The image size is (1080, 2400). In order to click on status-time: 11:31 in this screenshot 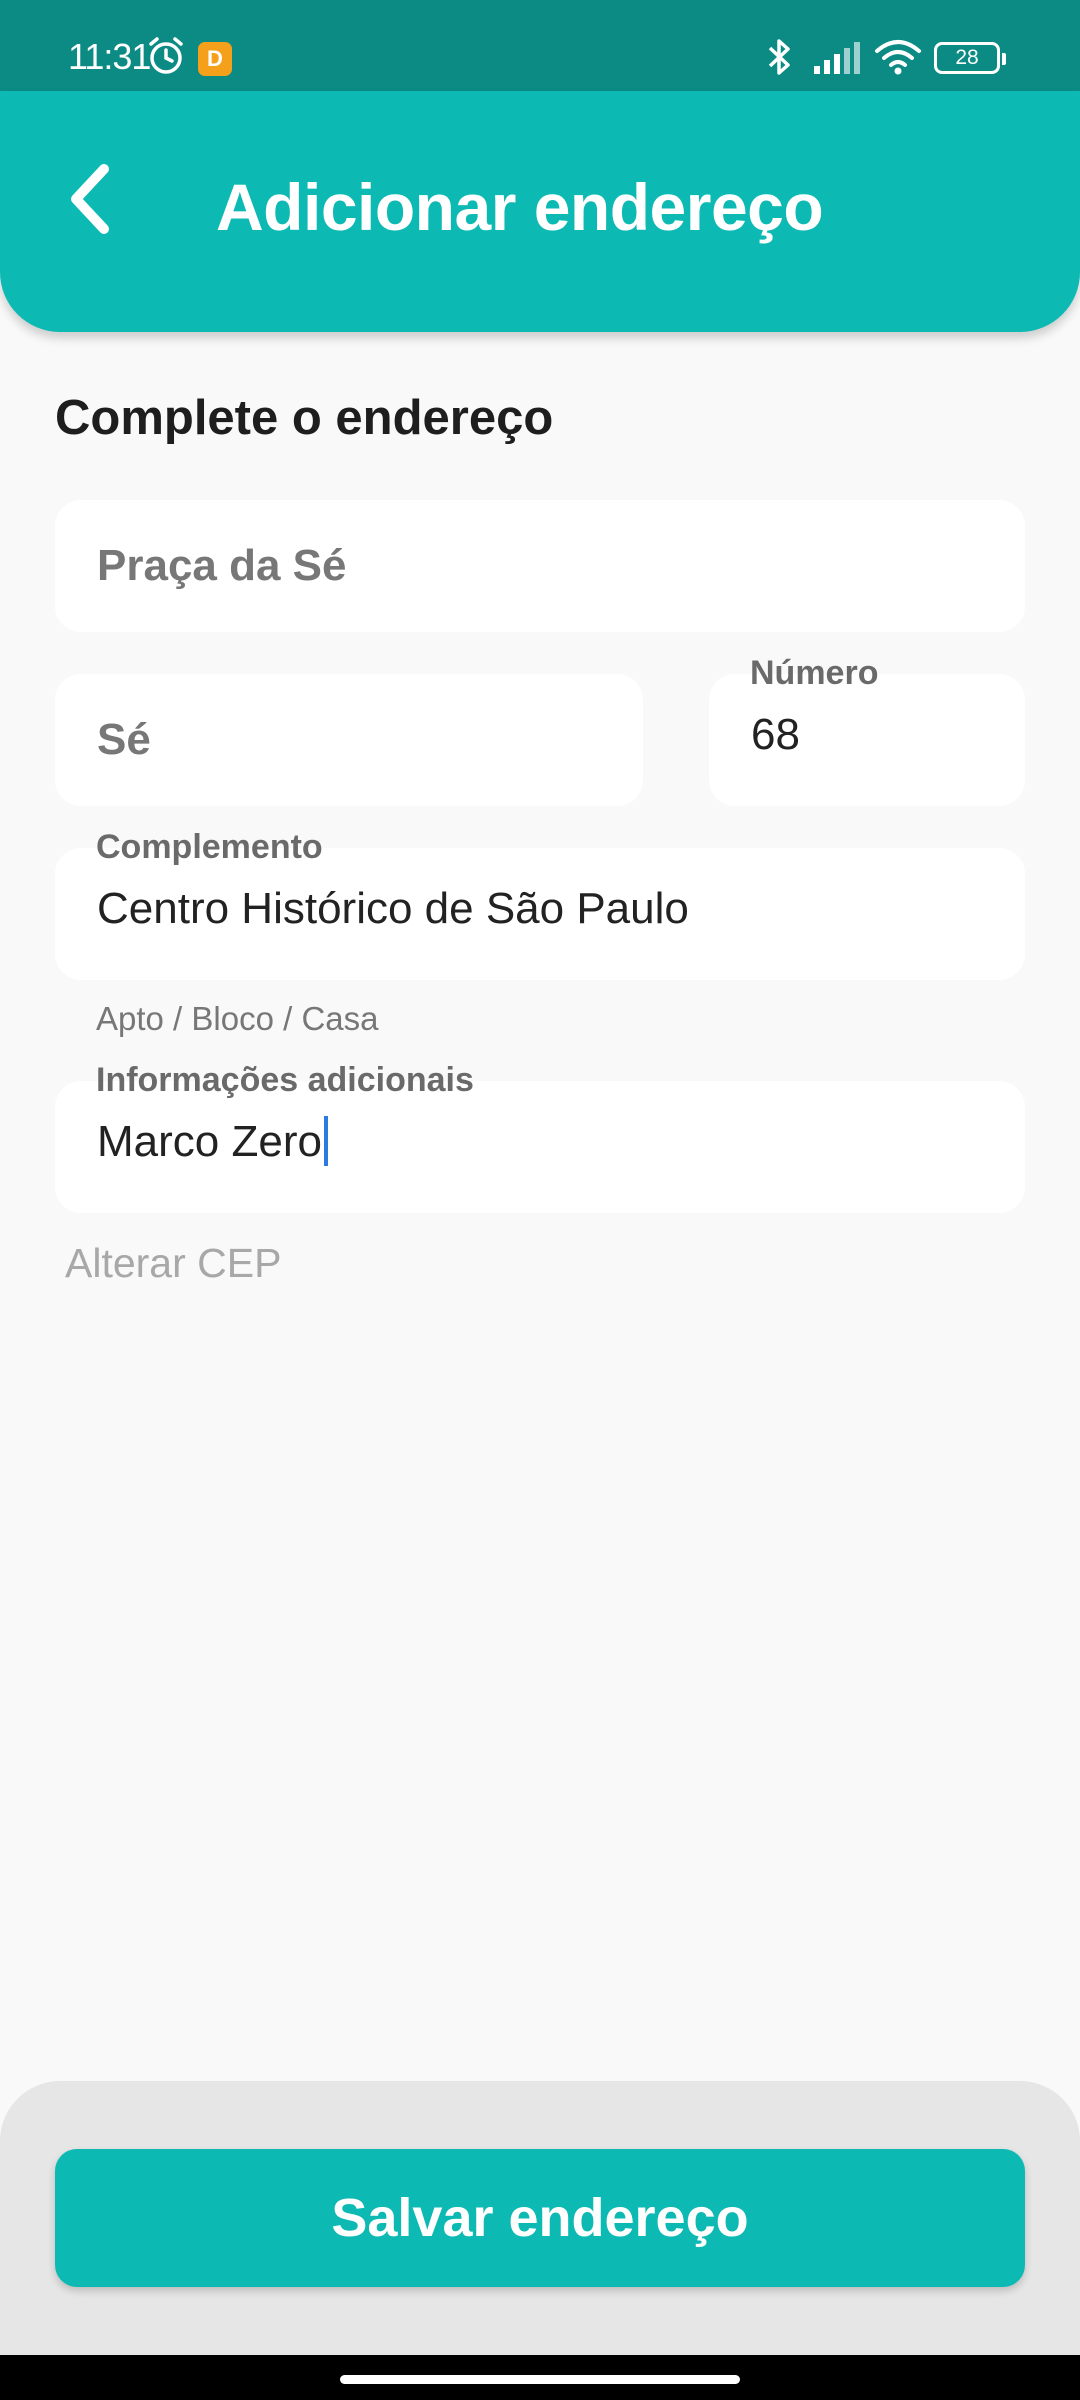, I will do `click(109, 56)`.